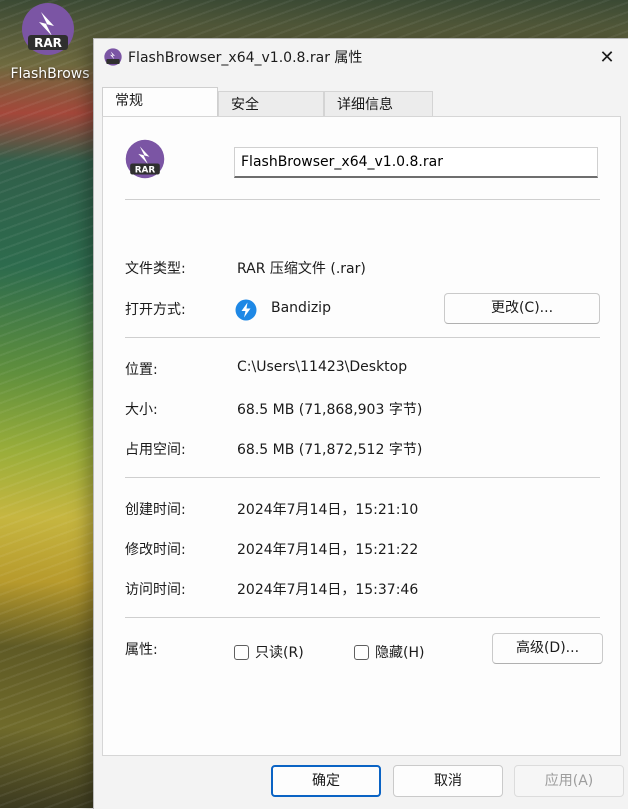 This screenshot has width=628, height=809. What do you see at coordinates (155, 590) in the screenshot?
I see `accessed-label: 访问时间:` at bounding box center [155, 590].